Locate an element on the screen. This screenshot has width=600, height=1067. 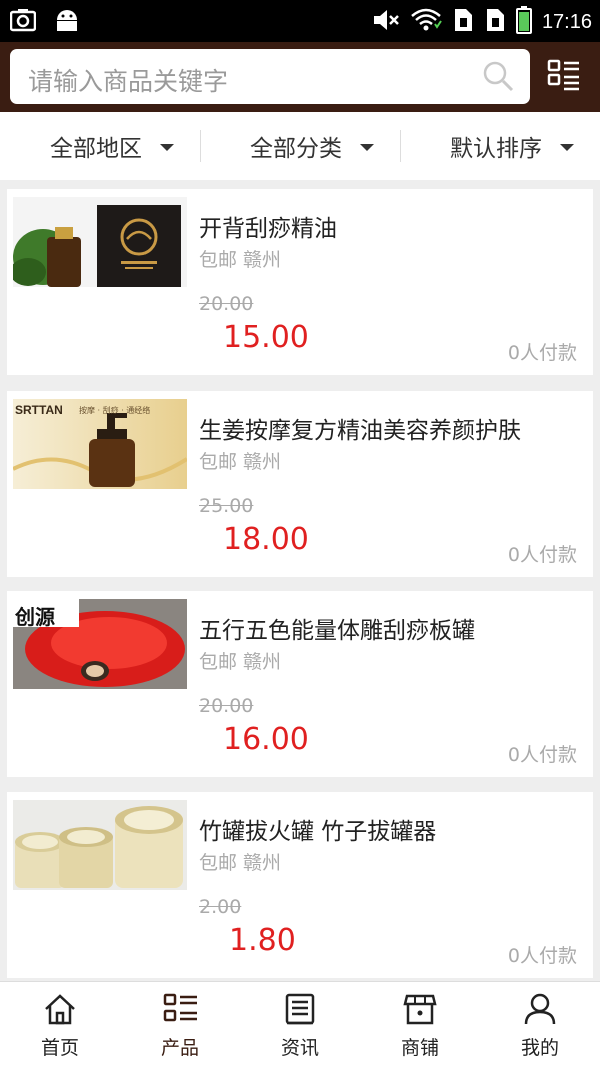
user-icon is located at coordinates (540, 1011).